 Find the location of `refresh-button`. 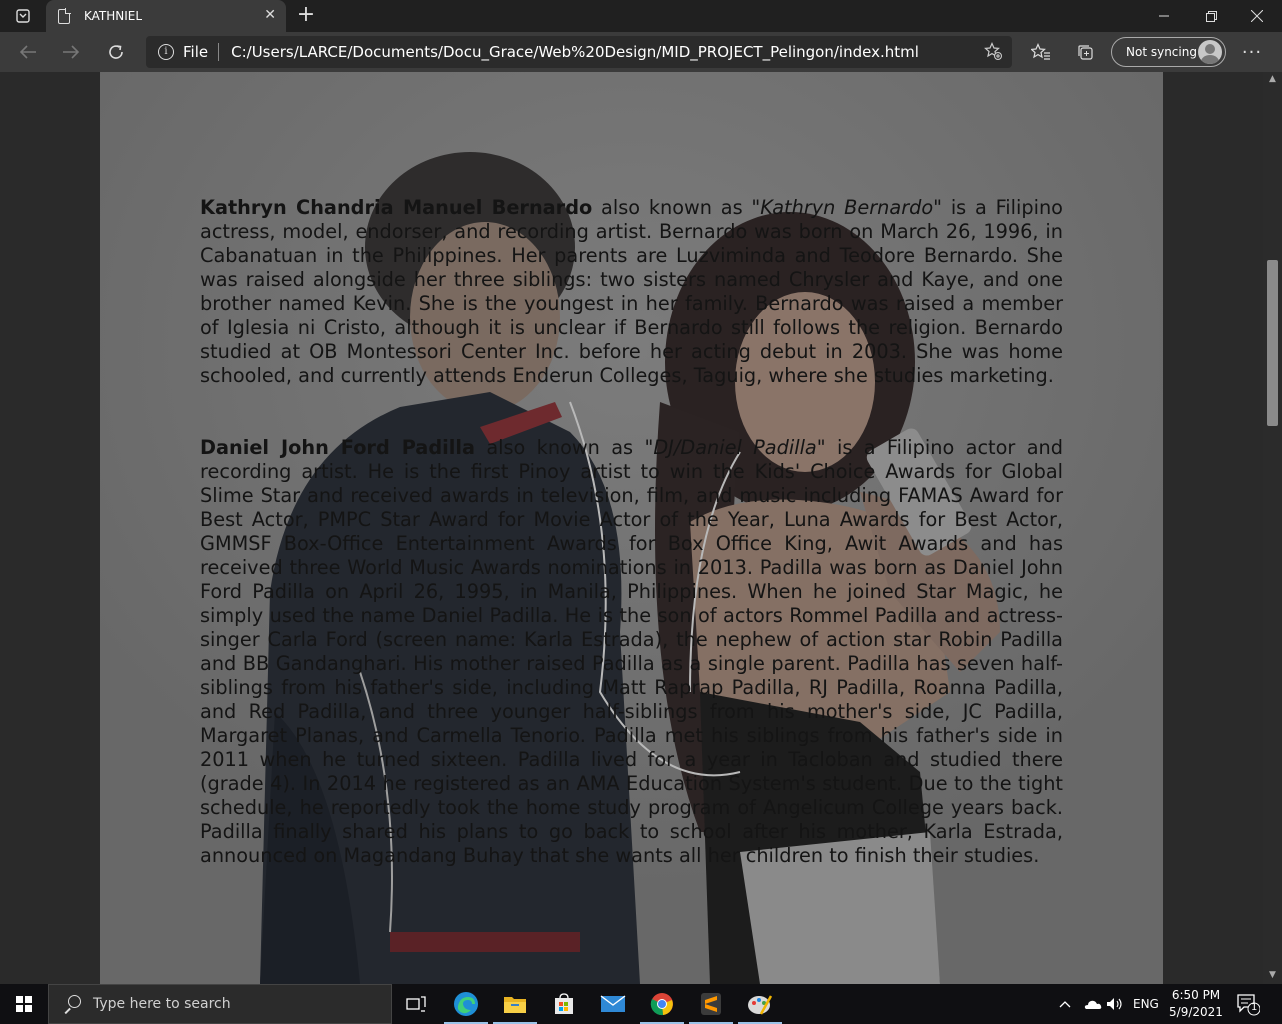

refresh-button is located at coordinates (116, 52).